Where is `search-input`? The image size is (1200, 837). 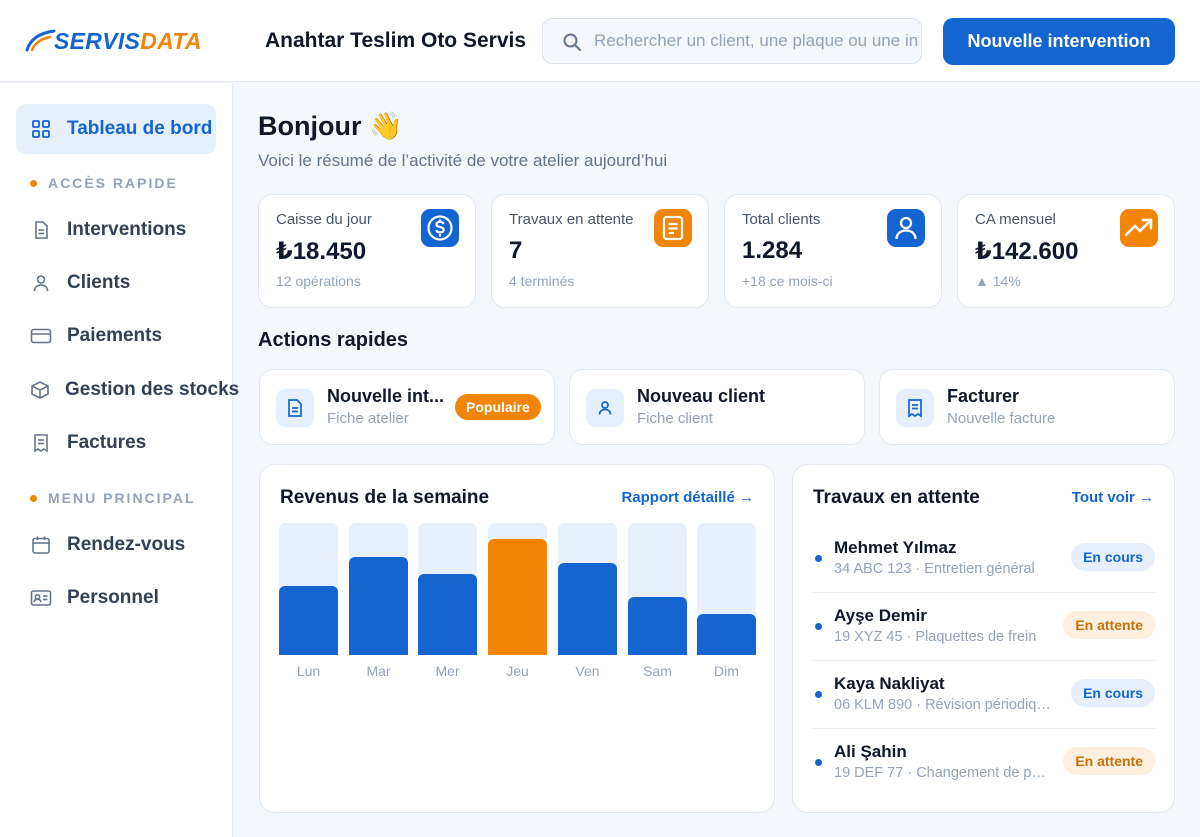
search-input is located at coordinates (756, 41).